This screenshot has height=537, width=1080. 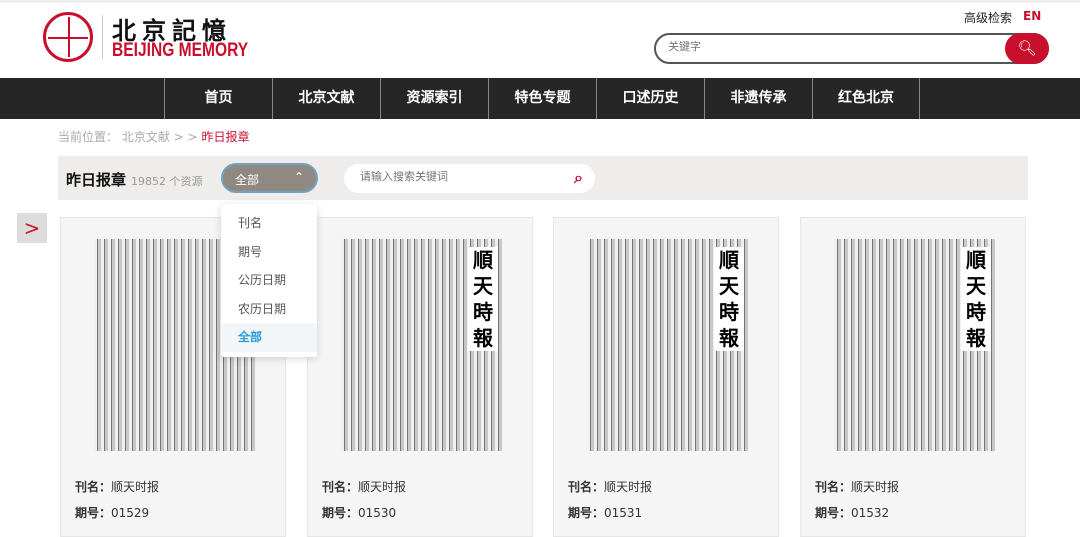 I want to click on chevron-up-icon: ⌃, so click(x=298, y=177).